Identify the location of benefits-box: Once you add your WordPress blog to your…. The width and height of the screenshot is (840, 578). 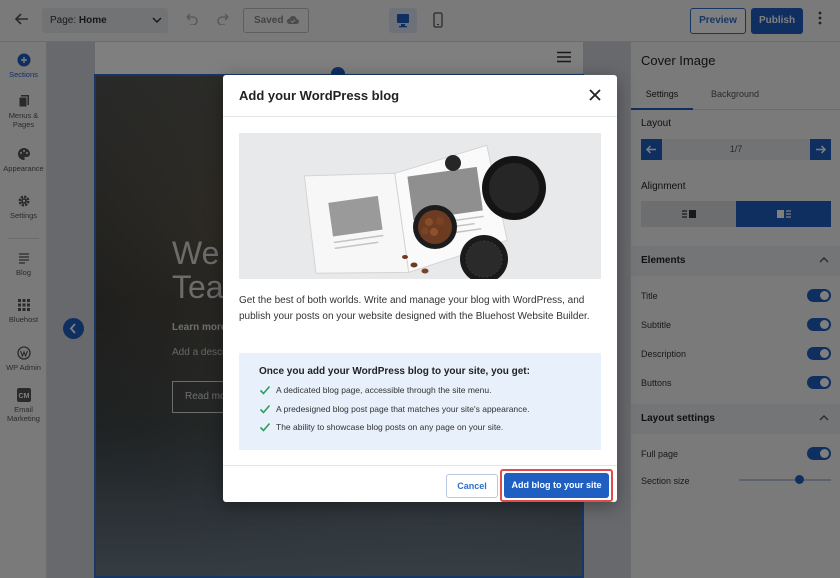
(420, 401).